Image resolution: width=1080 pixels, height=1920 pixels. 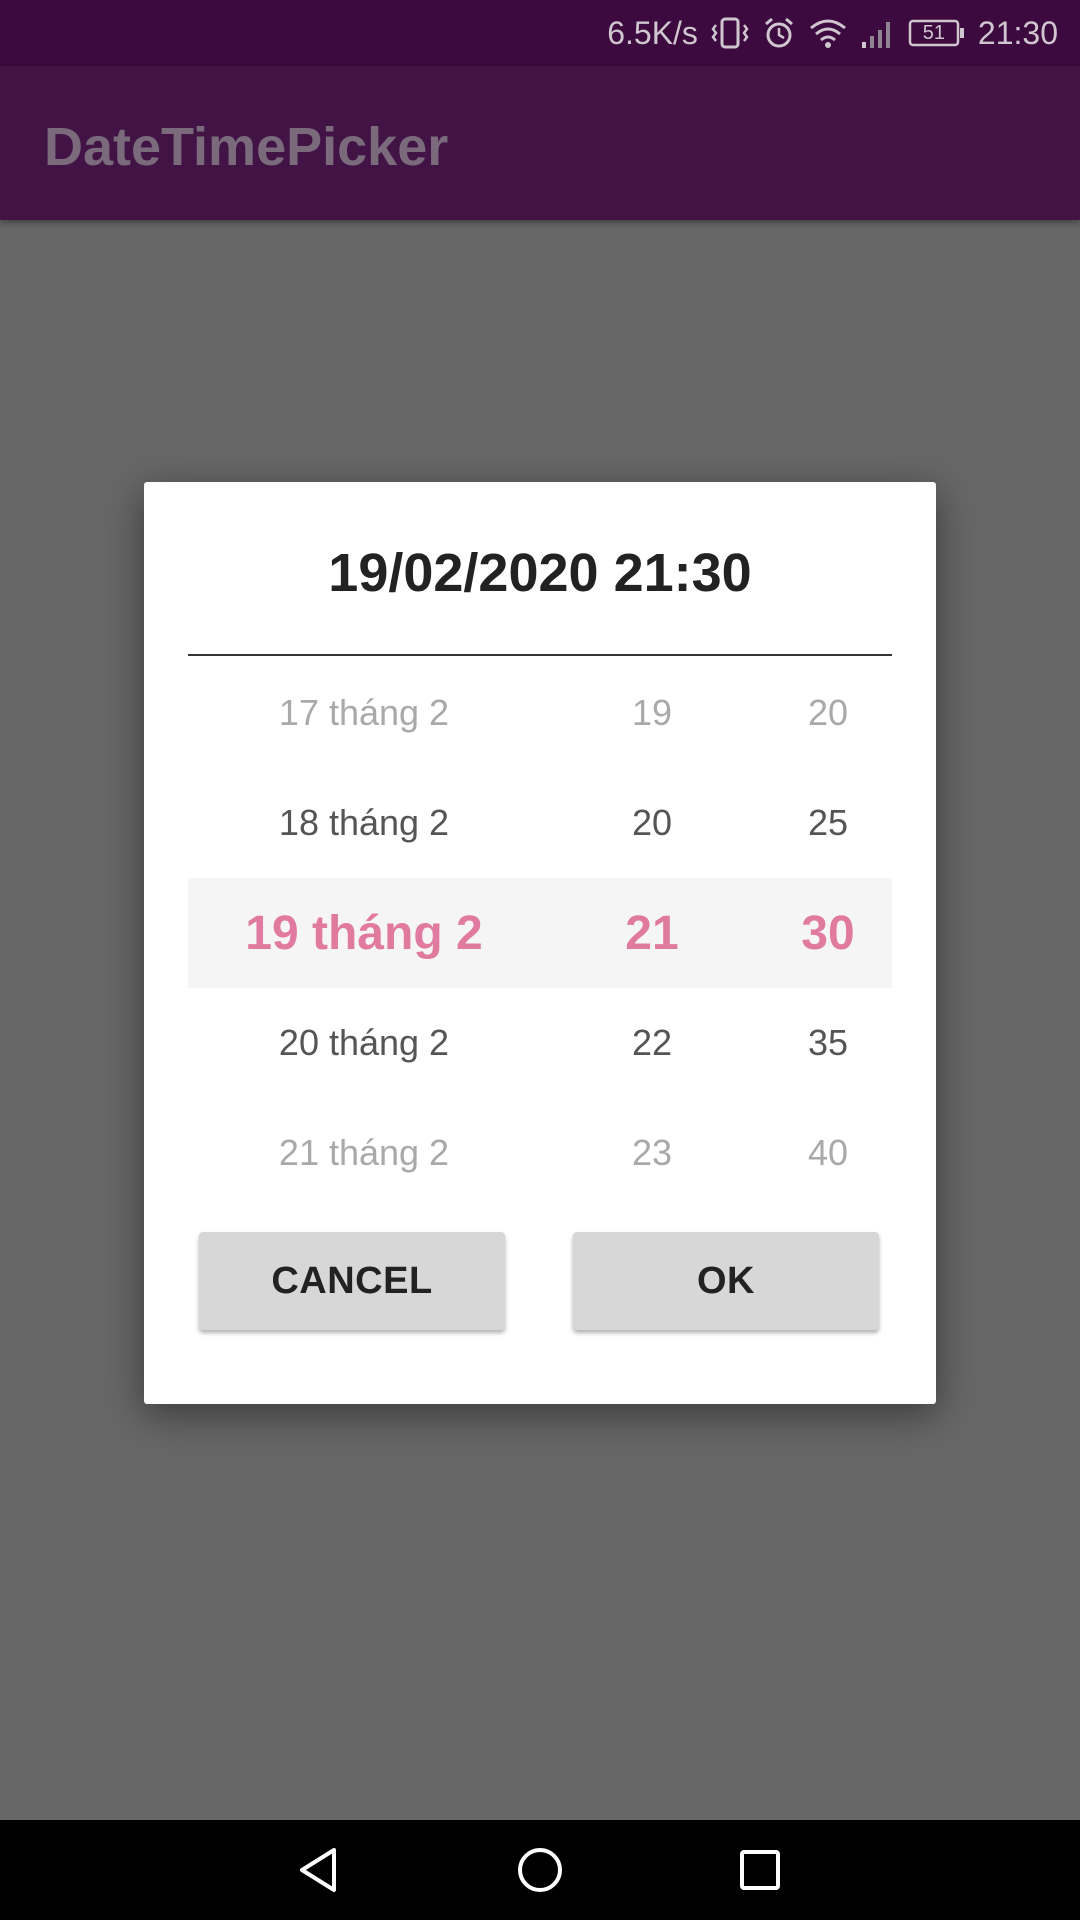 I want to click on wifi-icon, so click(x=828, y=33).